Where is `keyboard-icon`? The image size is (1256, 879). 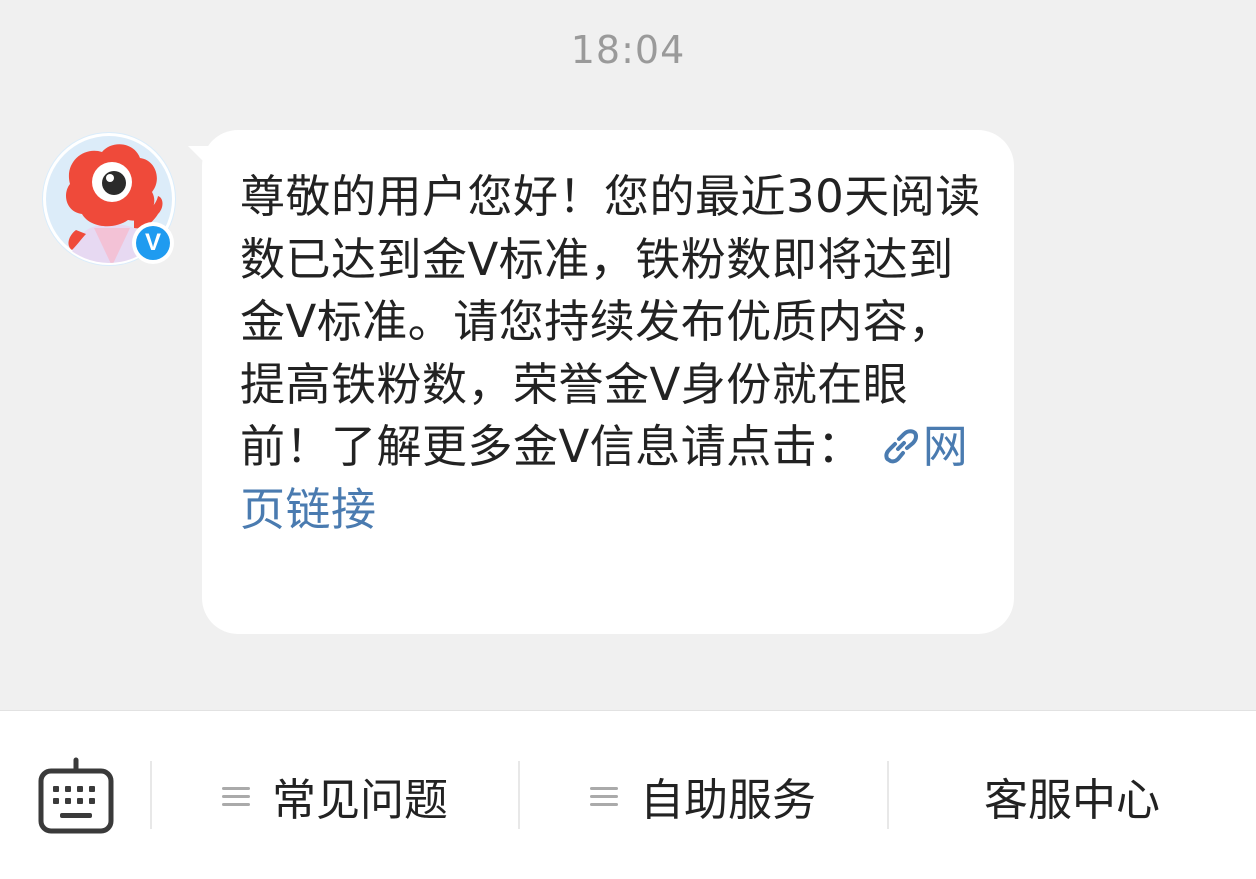 keyboard-icon is located at coordinates (76, 795).